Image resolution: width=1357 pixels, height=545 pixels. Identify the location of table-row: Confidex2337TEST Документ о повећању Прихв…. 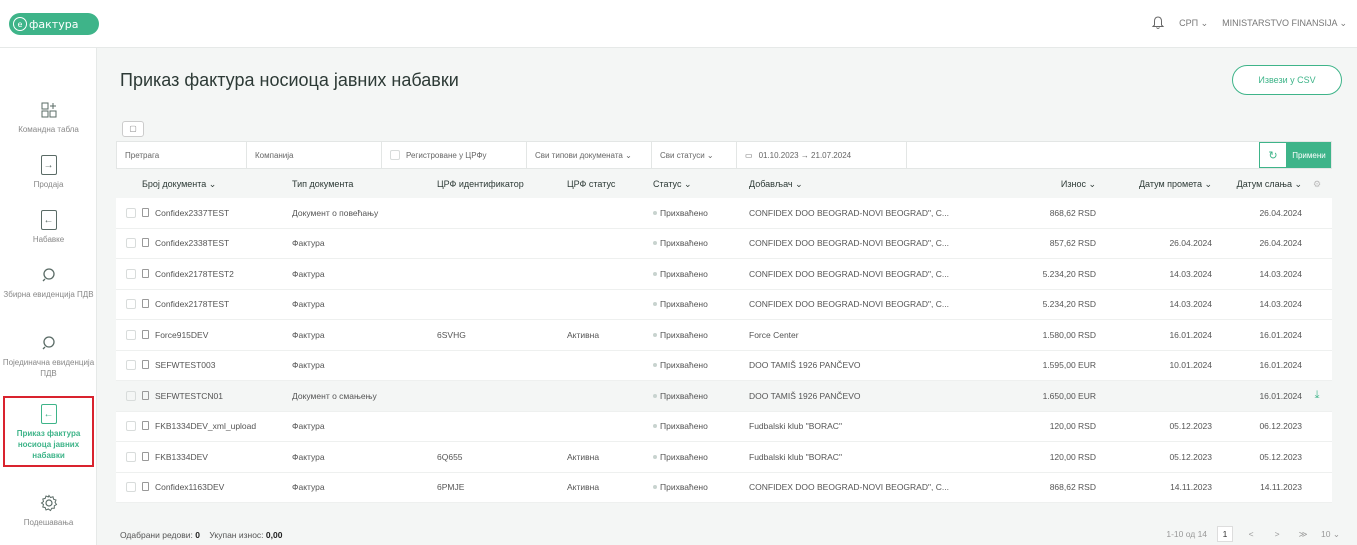
(724, 213).